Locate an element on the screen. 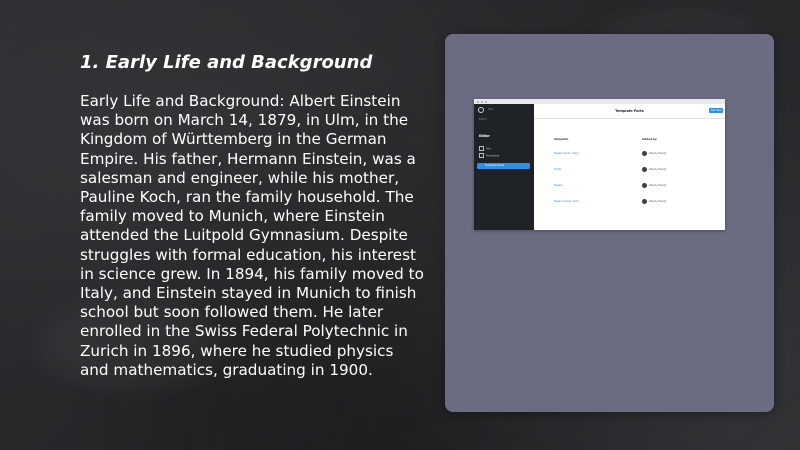 The height and width of the screenshot is (450, 800). sidebar-subtitle: Editor is located at coordinates (483, 119).